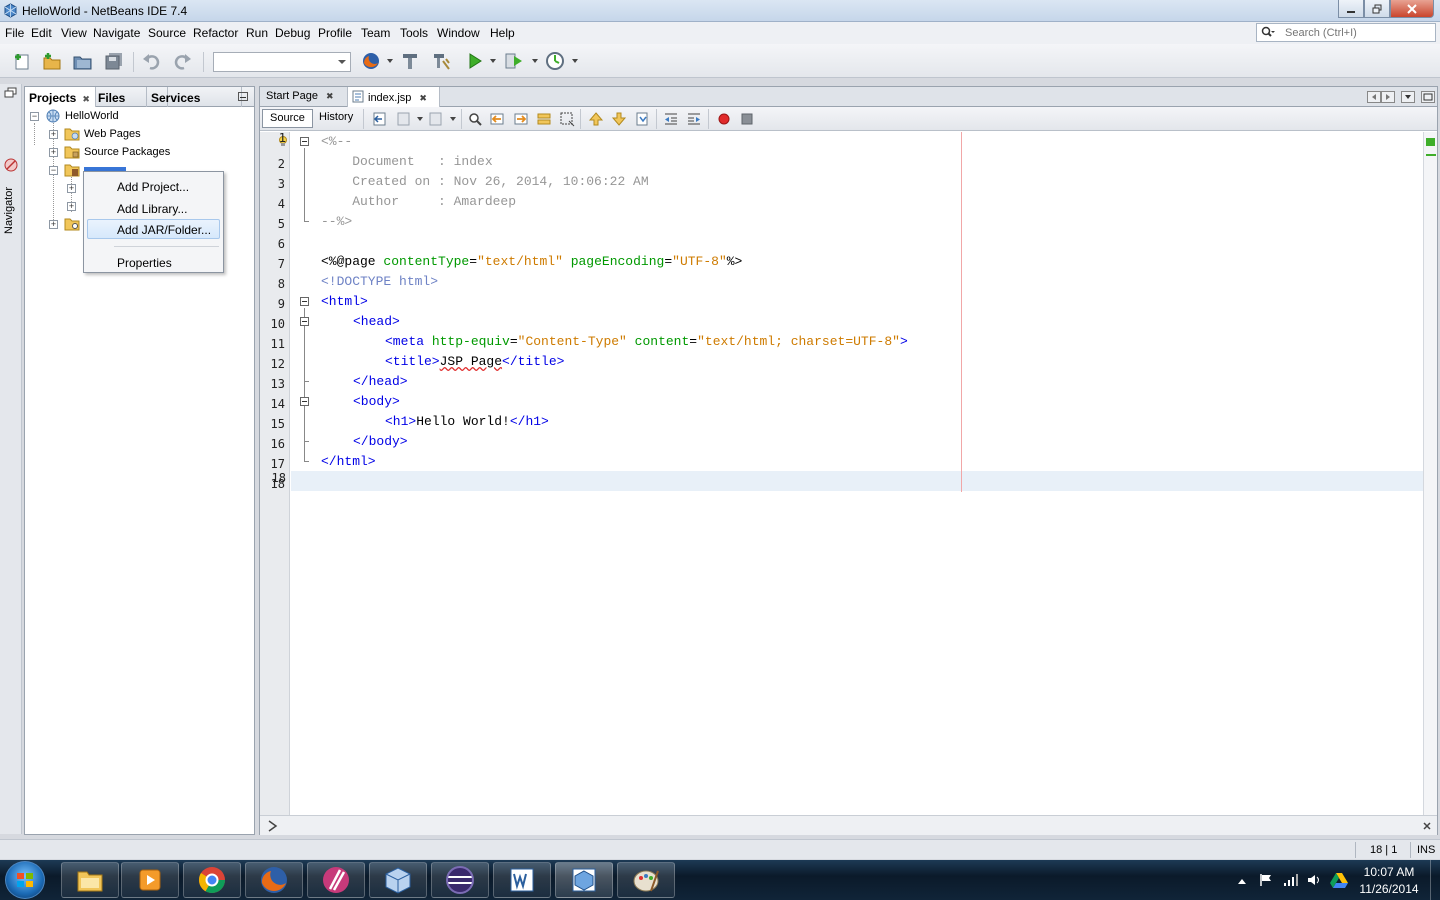 The height and width of the screenshot is (900, 1440). What do you see at coordinates (394, 97) in the screenshot?
I see `tab-index-jsp: index.jsp ✖` at bounding box center [394, 97].